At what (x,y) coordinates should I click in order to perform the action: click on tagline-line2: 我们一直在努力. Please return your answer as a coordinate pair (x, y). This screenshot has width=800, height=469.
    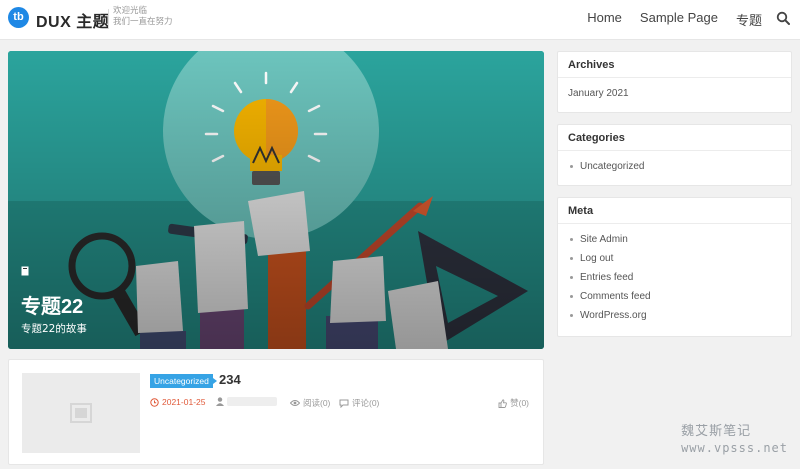
    Looking at the image, I should click on (143, 22).